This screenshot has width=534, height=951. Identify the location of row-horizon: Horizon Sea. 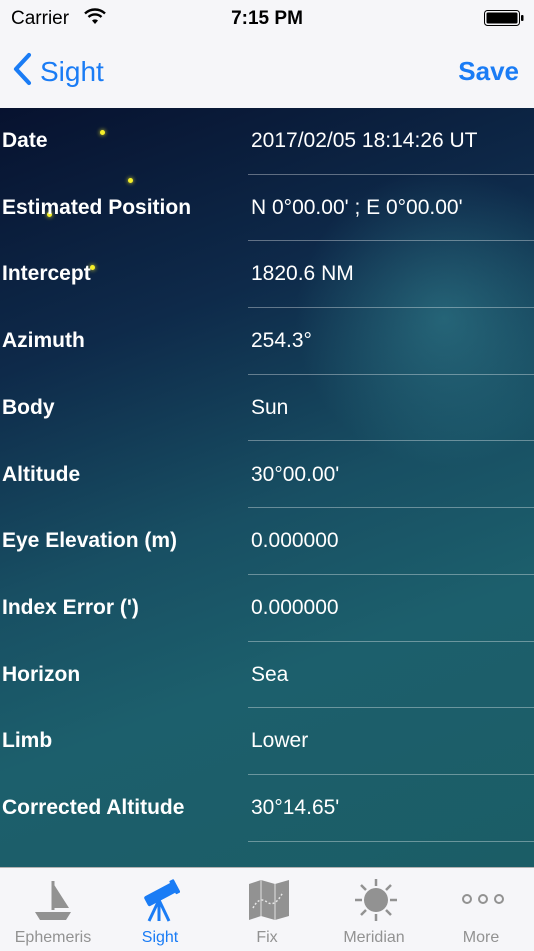
(267, 675).